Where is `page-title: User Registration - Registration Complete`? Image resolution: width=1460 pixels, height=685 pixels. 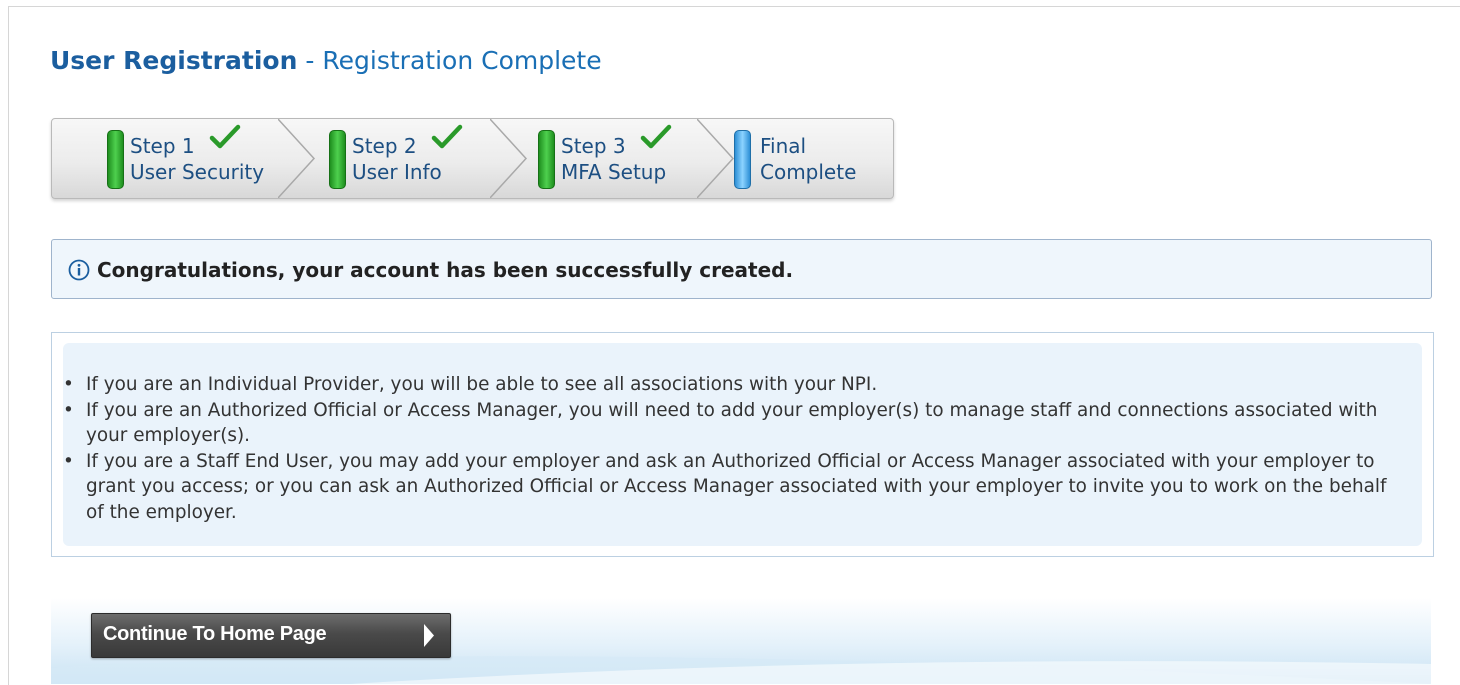
page-title: User Registration - Registration Complete is located at coordinates (326, 60).